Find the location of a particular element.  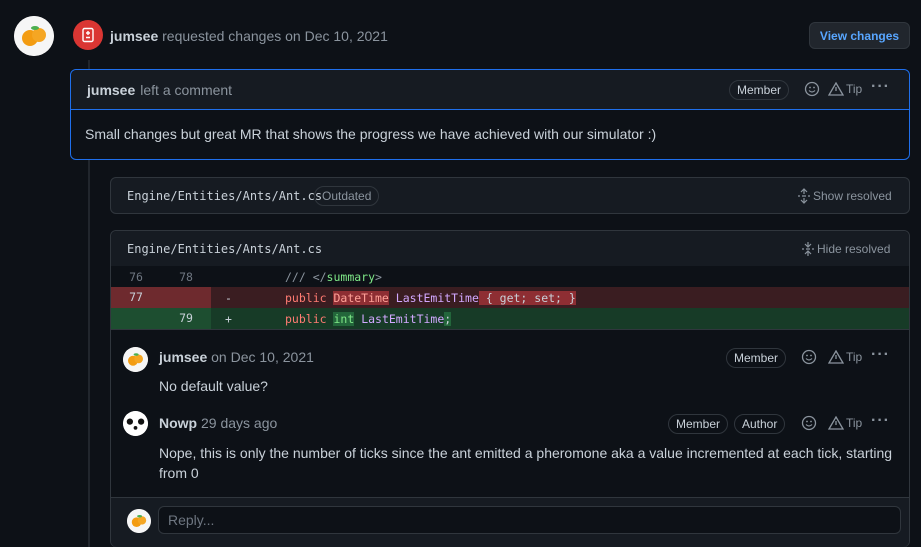

event-description: jumsee requested changes on Dec 10, 2021 is located at coordinates (249, 36).